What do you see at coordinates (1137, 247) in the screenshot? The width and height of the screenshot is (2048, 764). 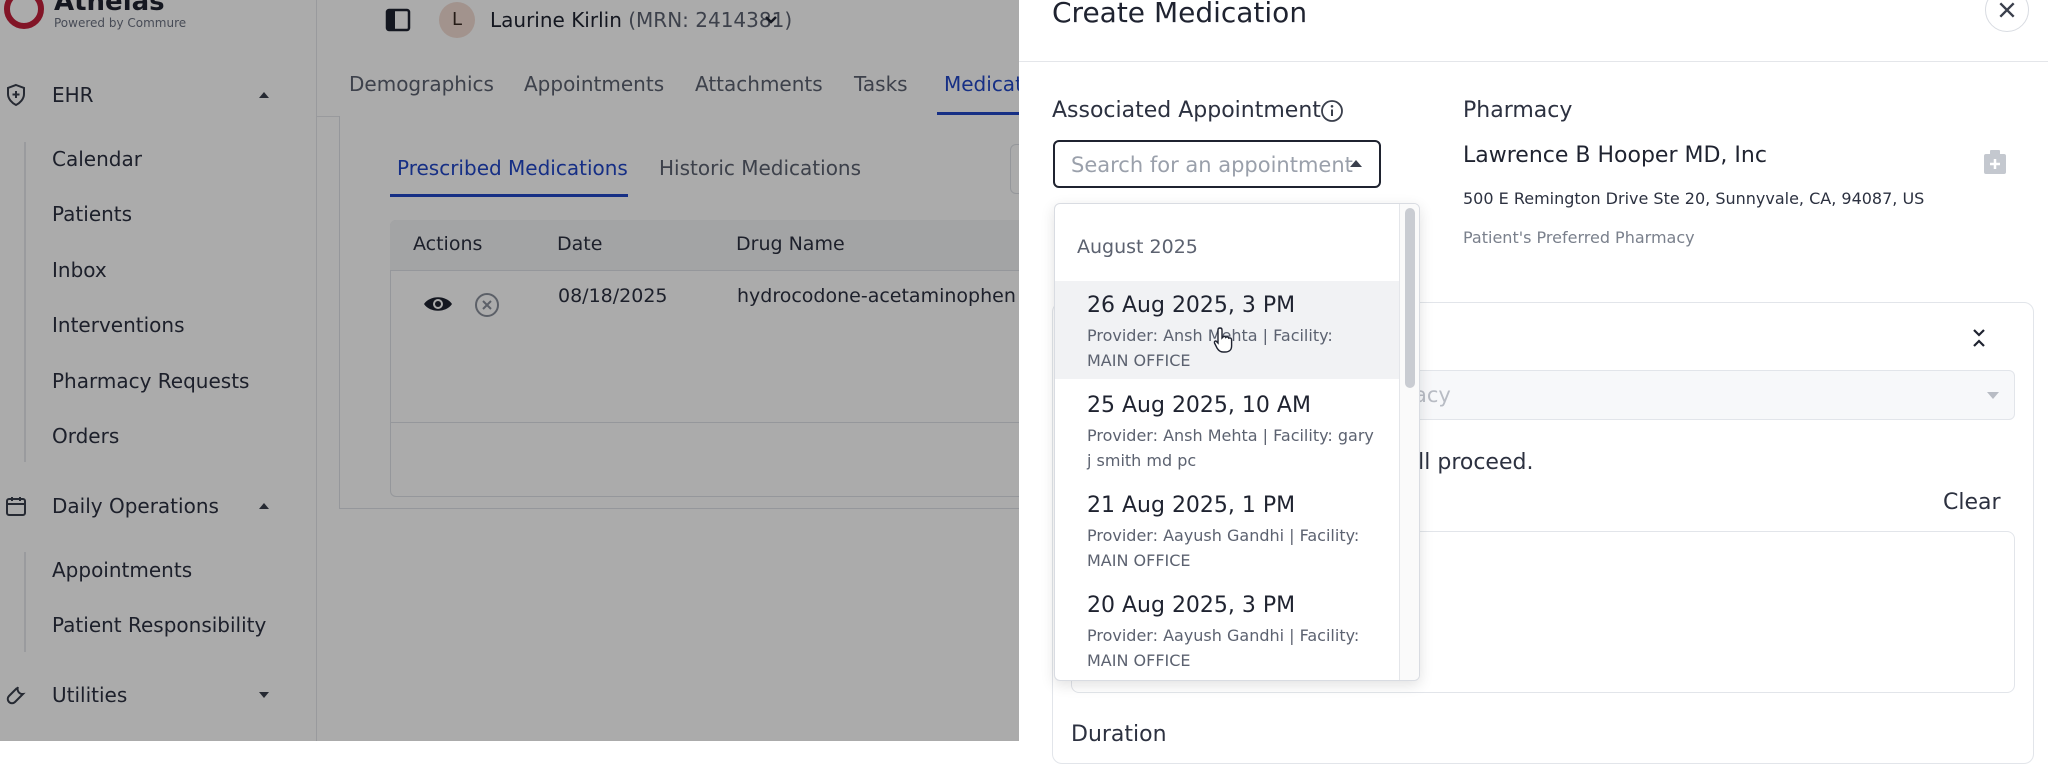 I see `dropdown-group-label: August 2025` at bounding box center [1137, 247].